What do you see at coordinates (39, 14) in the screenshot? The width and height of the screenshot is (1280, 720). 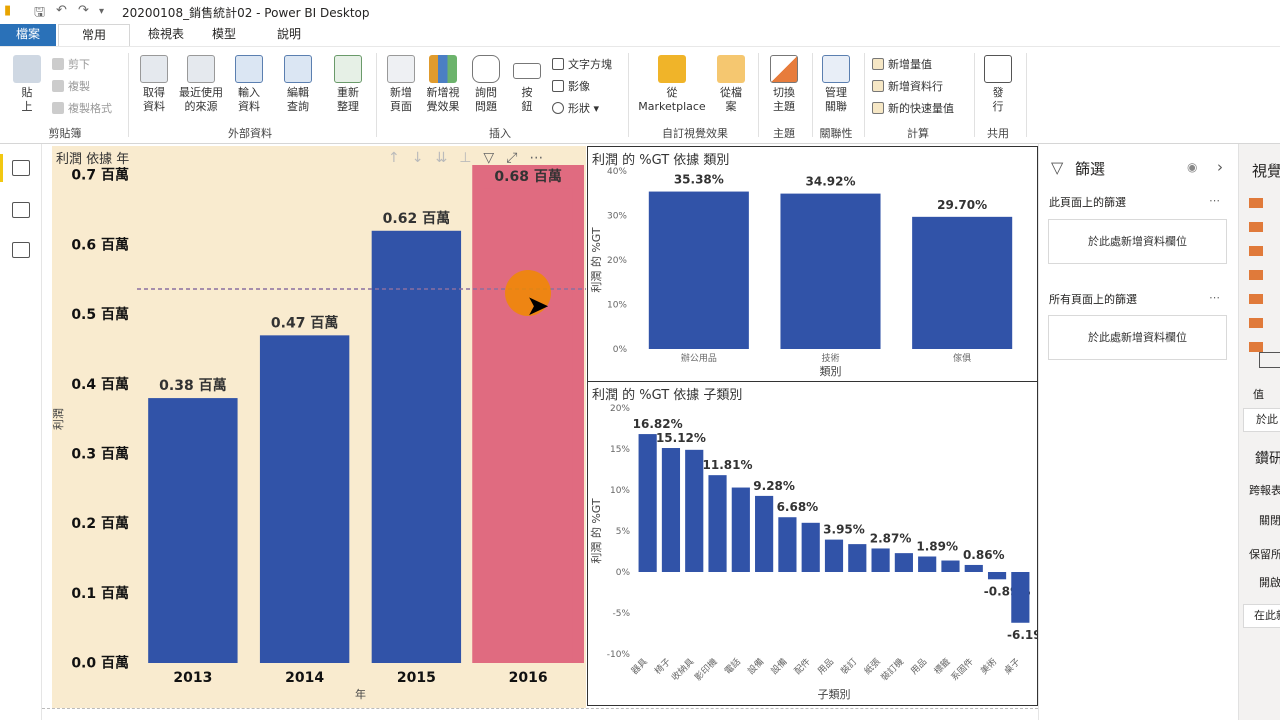 I see `save-icon: 🖫` at bounding box center [39, 14].